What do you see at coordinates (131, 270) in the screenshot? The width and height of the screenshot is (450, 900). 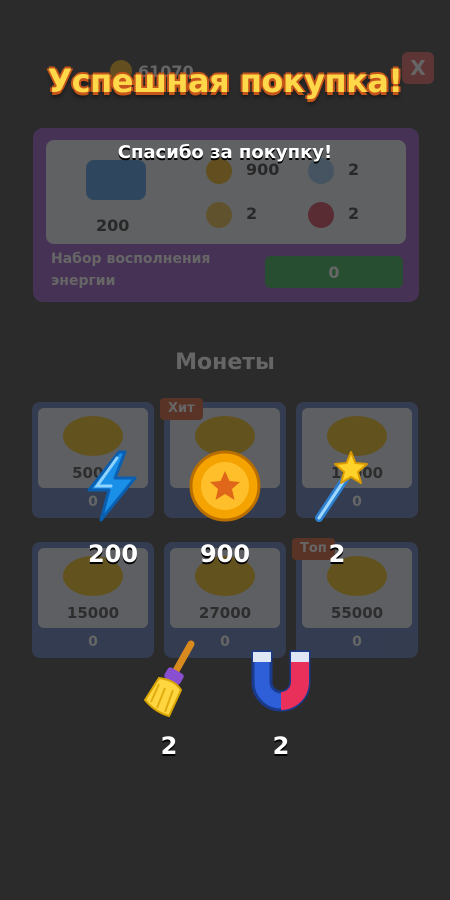 I see `energy-bundle-label: Набор восполнения энергии` at bounding box center [131, 270].